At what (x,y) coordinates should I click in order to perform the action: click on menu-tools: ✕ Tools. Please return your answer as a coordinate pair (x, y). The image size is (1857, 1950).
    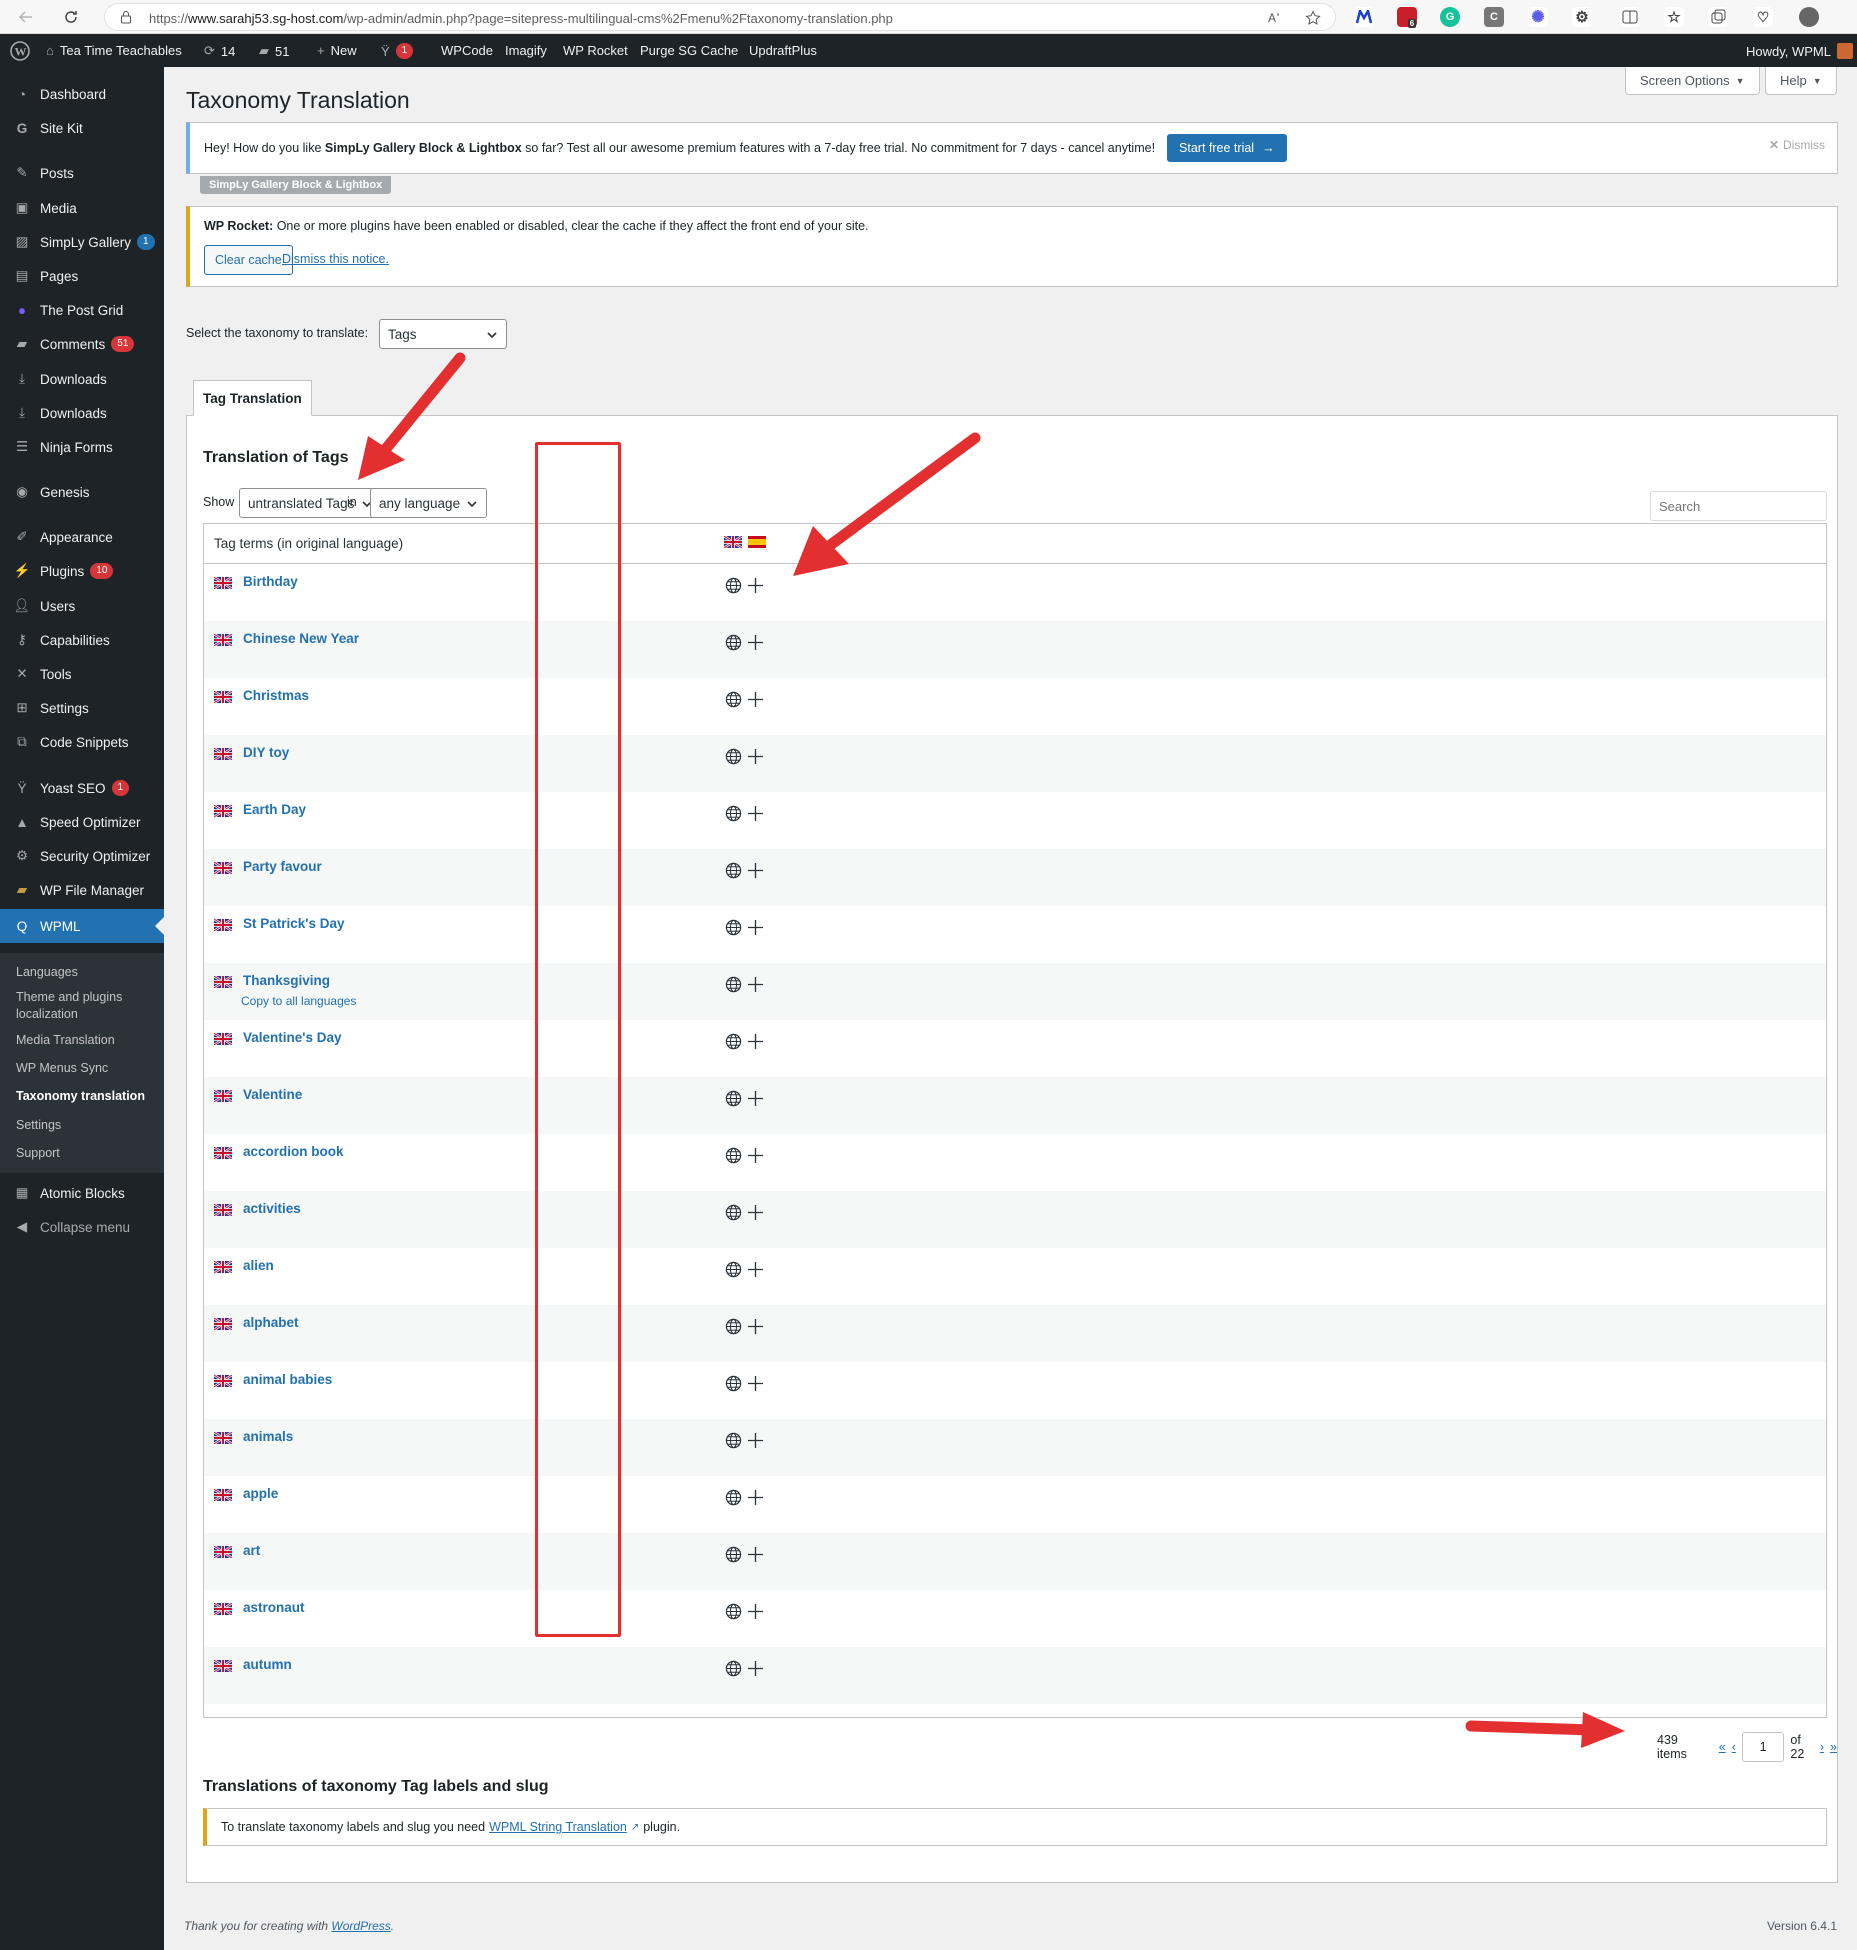
    Looking at the image, I should click on (82, 674).